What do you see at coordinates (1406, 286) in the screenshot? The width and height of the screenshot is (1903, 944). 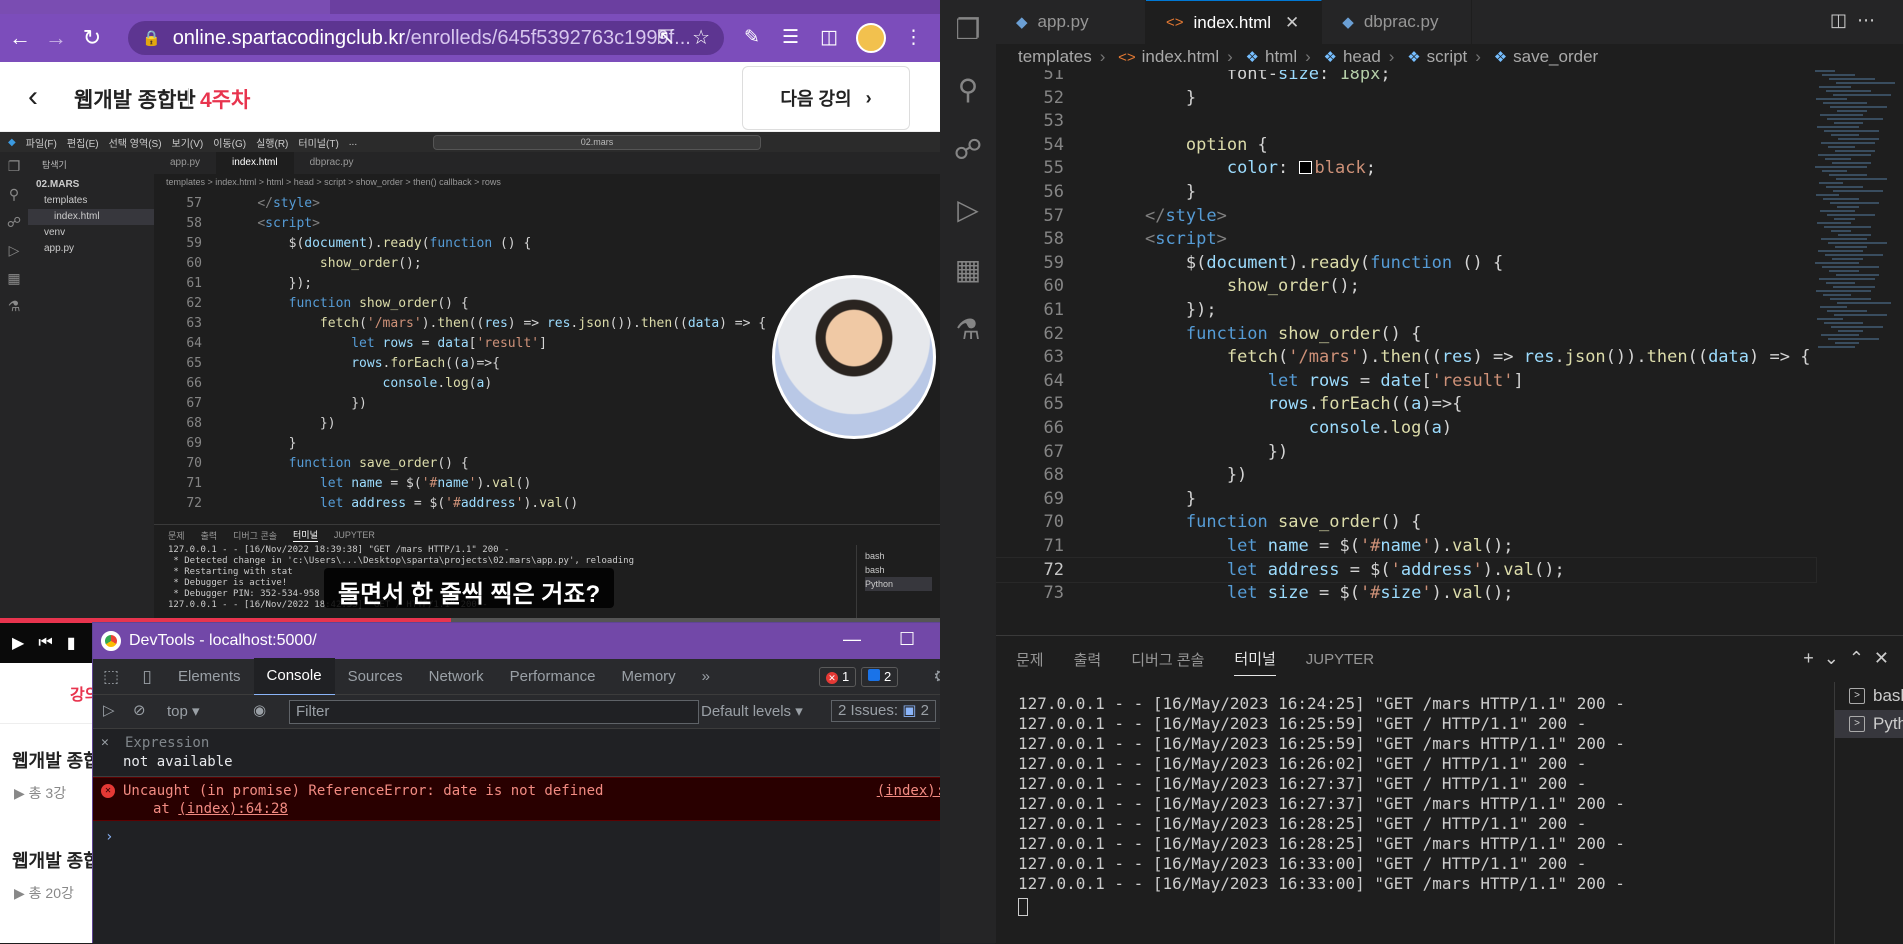 I see `code-line: 60 show_order();` at bounding box center [1406, 286].